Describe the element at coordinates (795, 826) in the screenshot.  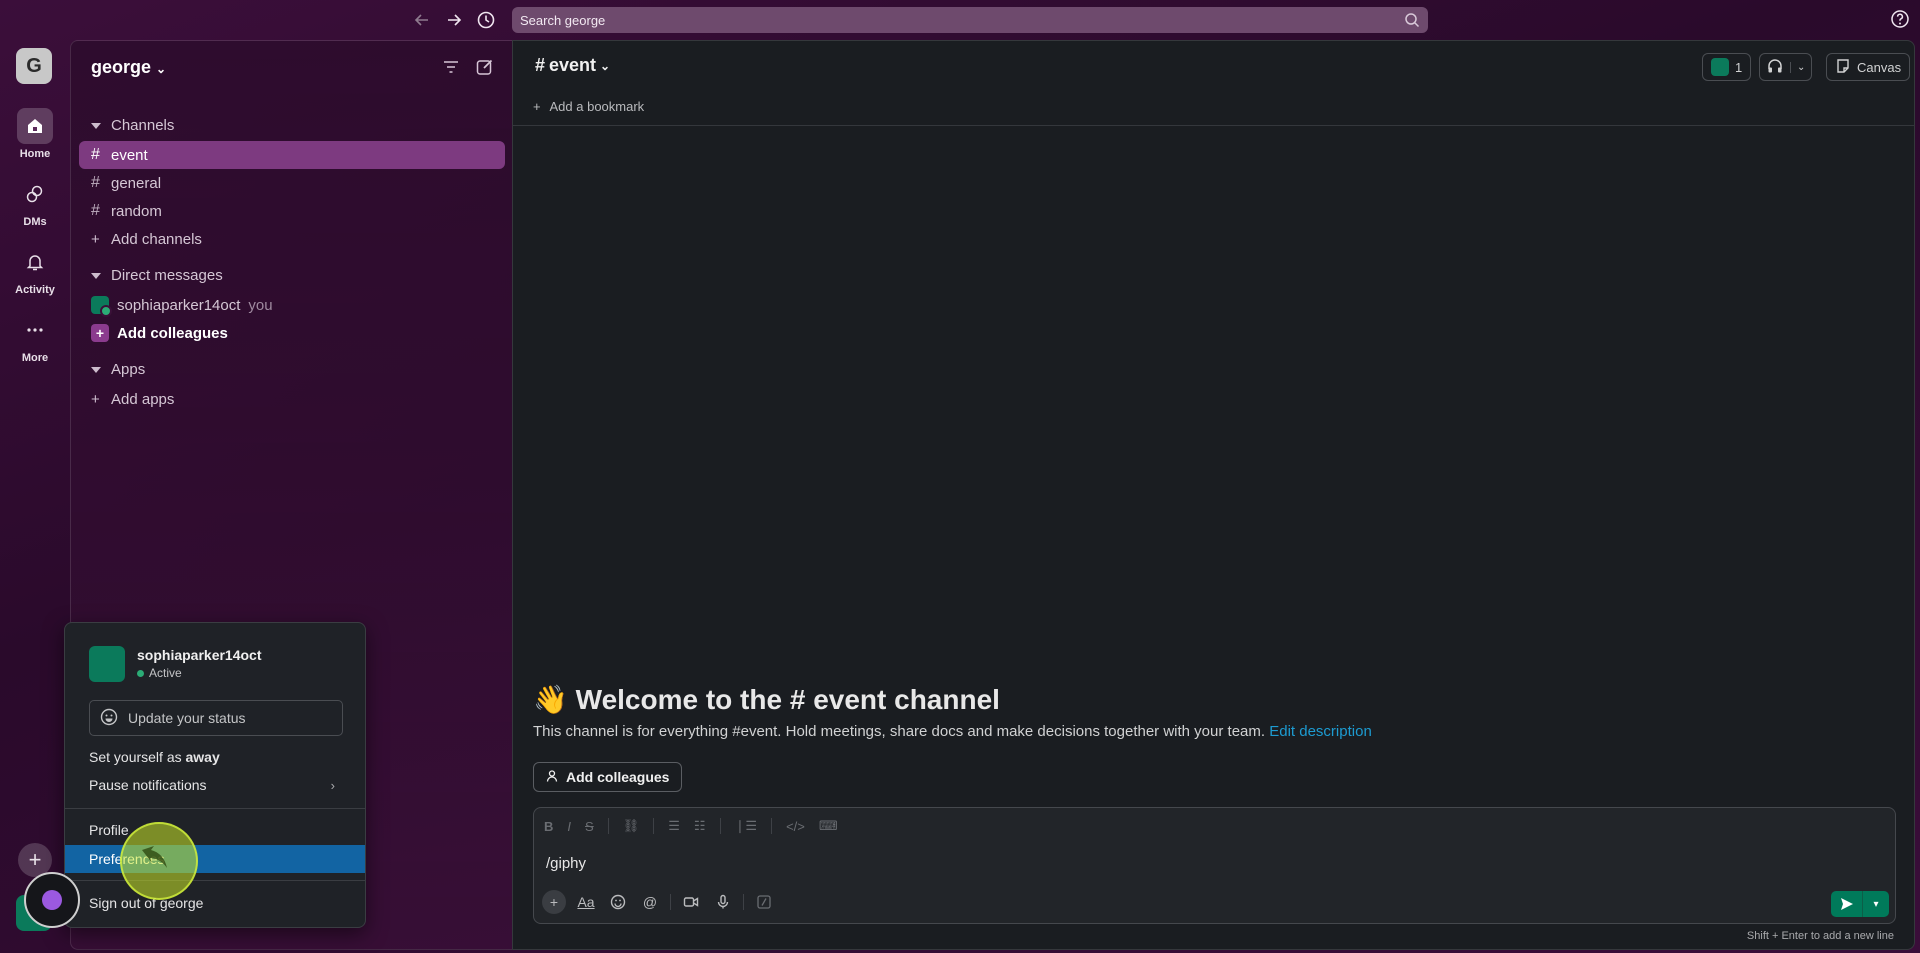
I see `code-icon: </>` at that location.